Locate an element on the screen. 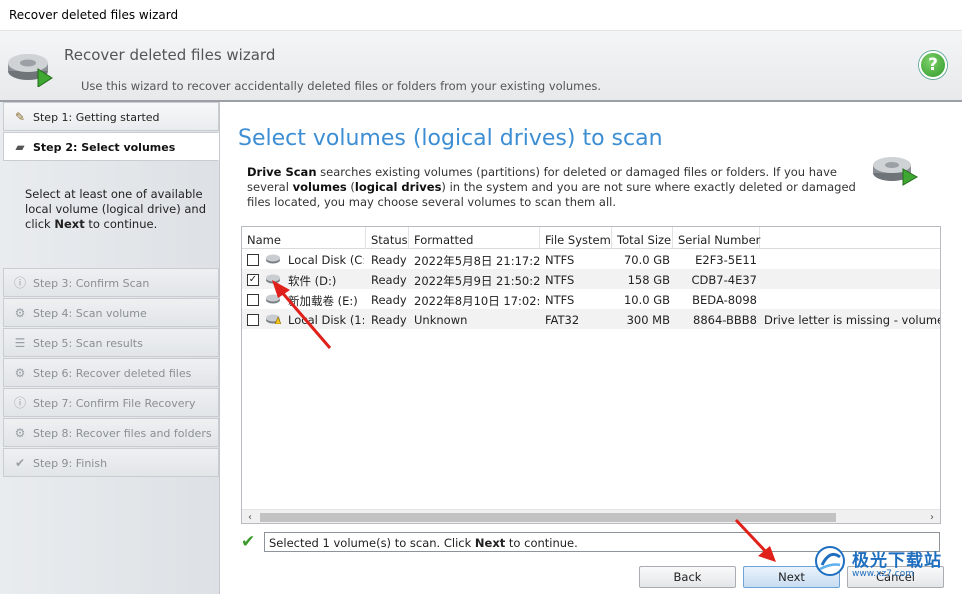 This screenshot has height=594, width=962. step-4: ⚙ Step 4: Scan volume is located at coordinates (111, 312).